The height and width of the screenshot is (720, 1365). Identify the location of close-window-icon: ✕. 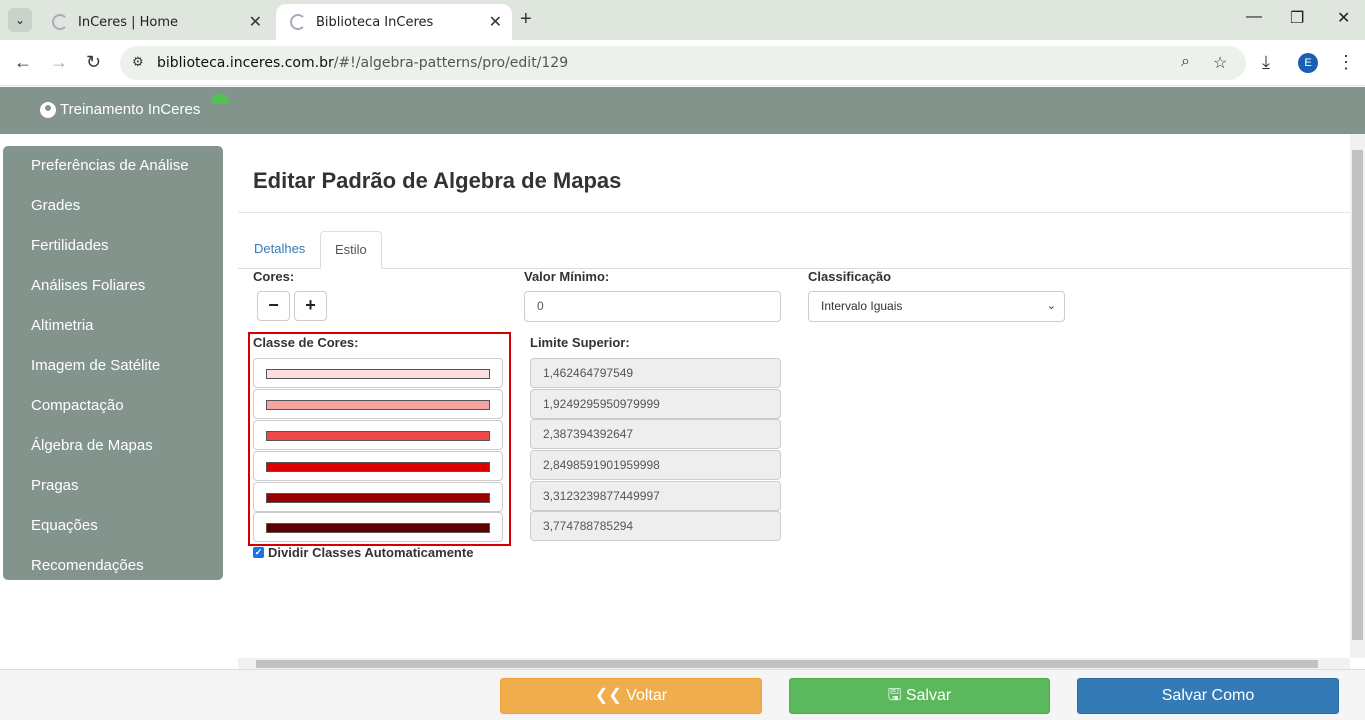
(1343, 18).